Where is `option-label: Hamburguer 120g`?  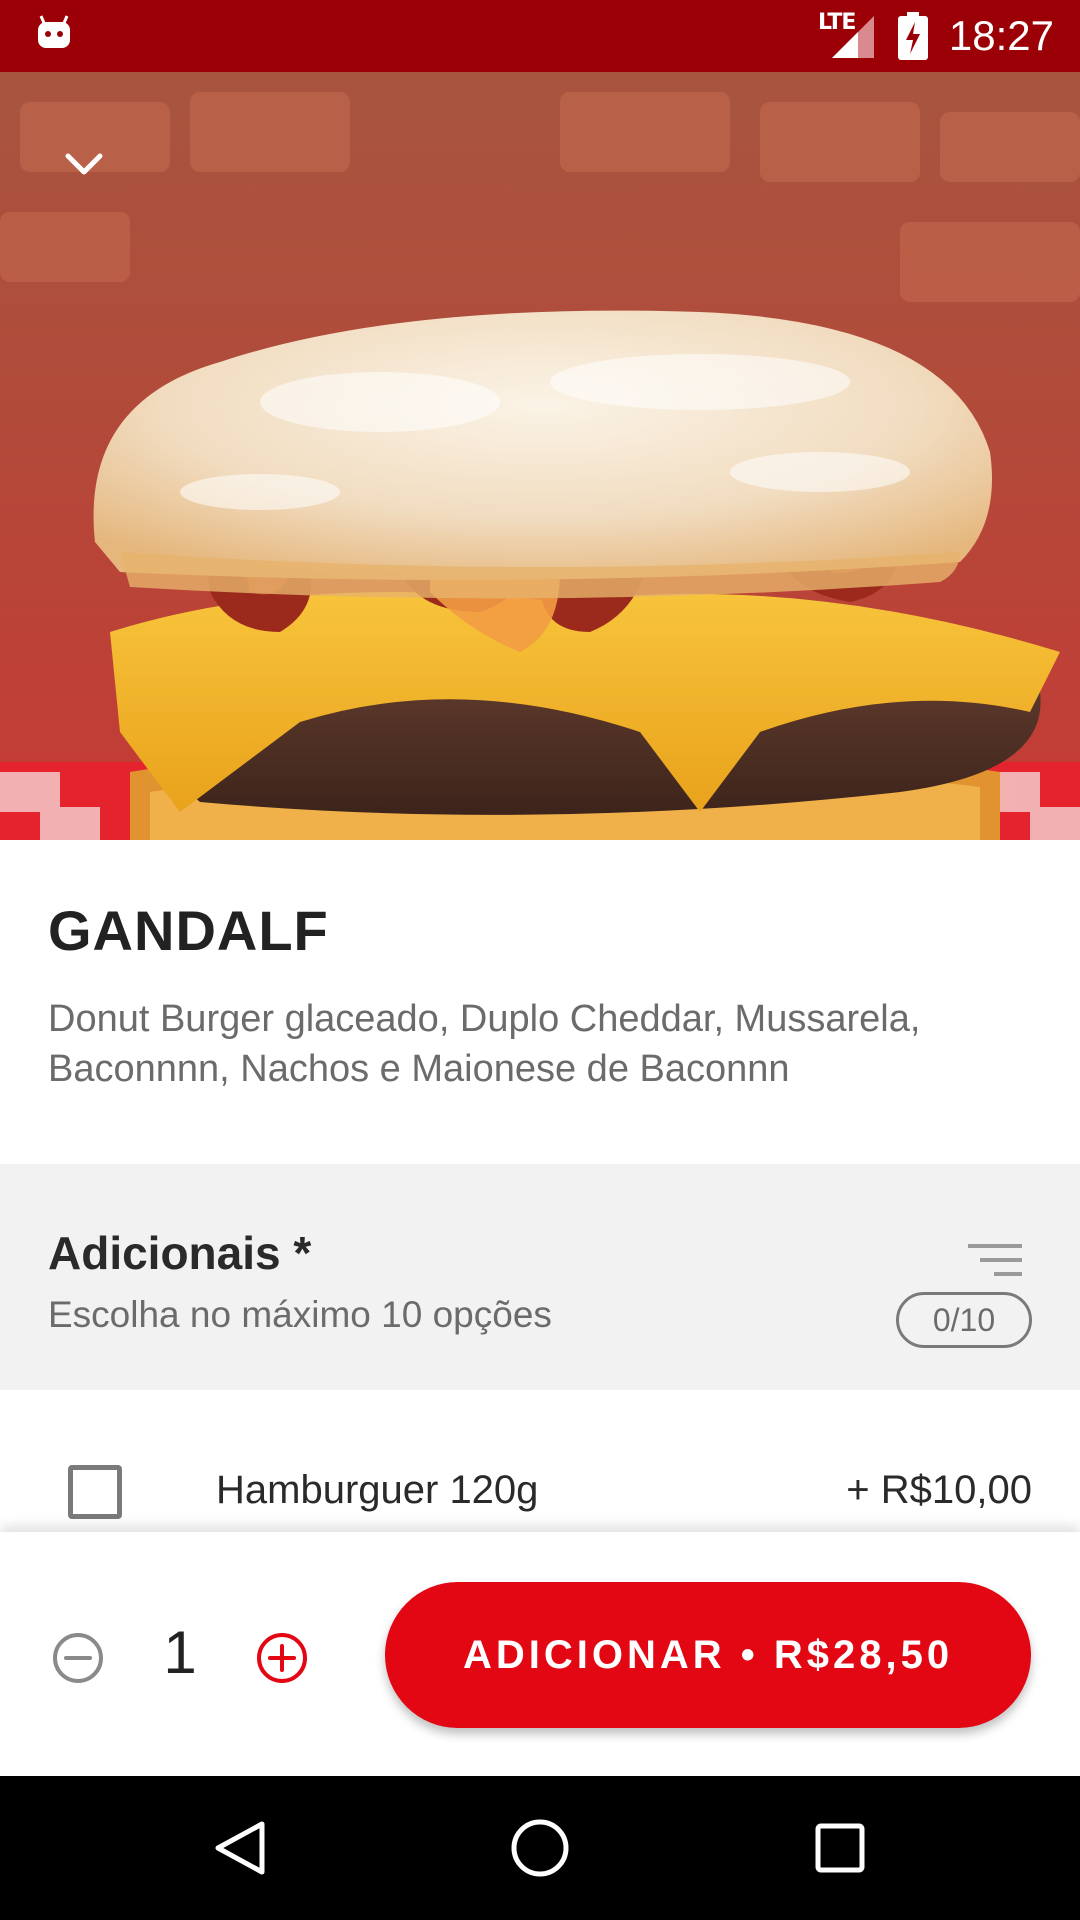 option-label: Hamburguer 120g is located at coordinates (377, 1490).